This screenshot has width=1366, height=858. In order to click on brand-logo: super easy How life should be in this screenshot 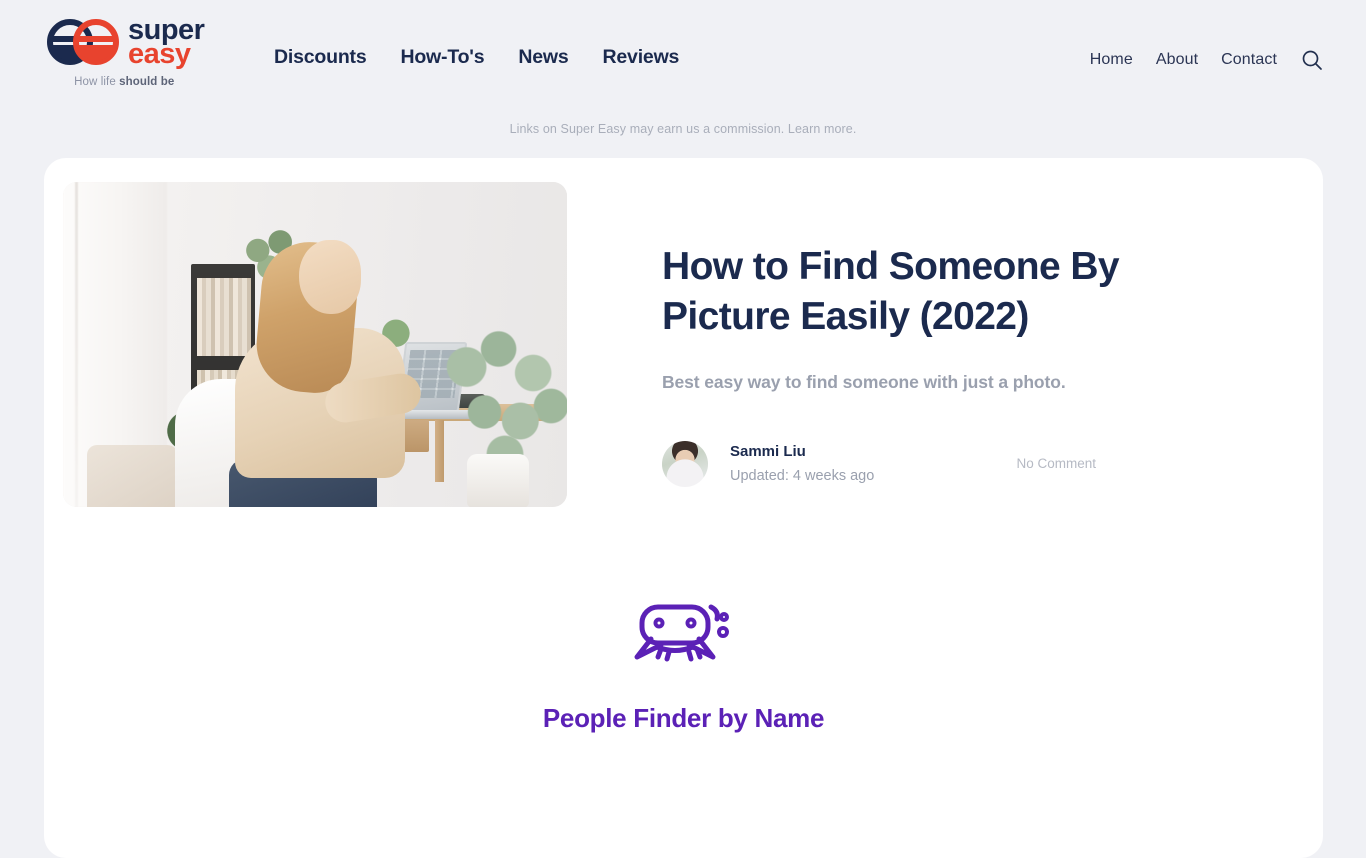, I will do `click(124, 51)`.